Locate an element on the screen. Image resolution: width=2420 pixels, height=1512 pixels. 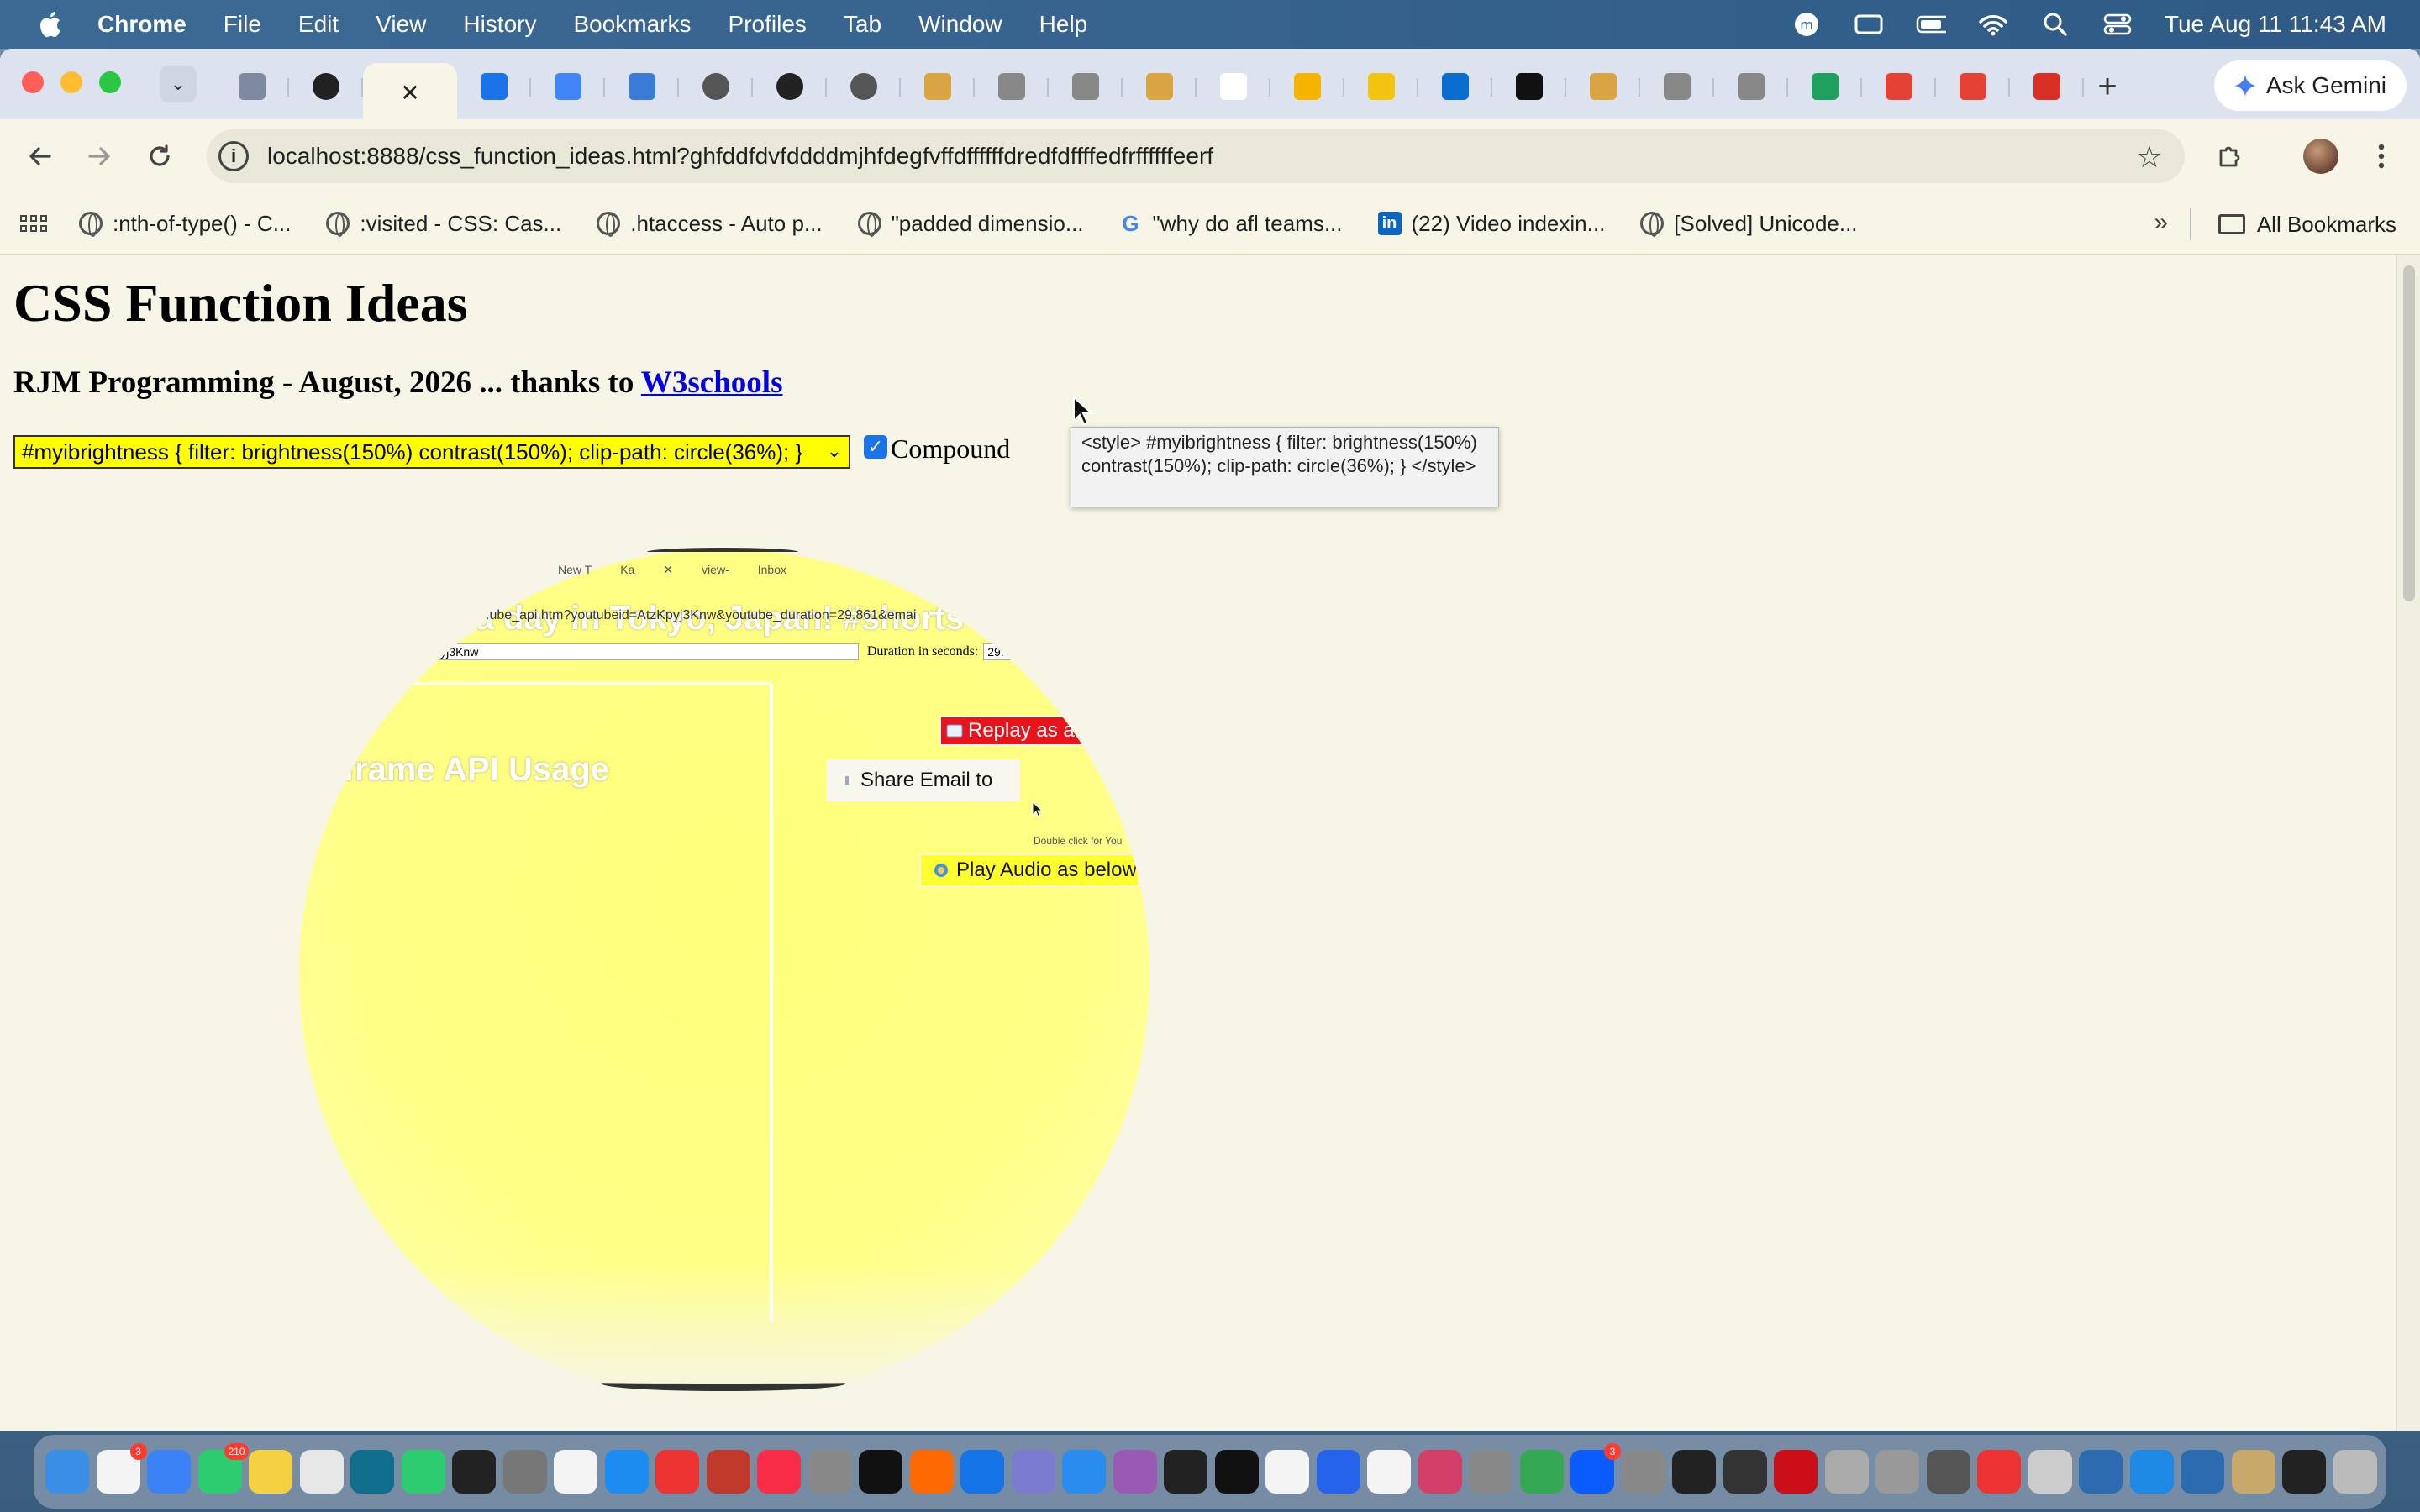
menu-tab: Tab is located at coordinates (863, 24).